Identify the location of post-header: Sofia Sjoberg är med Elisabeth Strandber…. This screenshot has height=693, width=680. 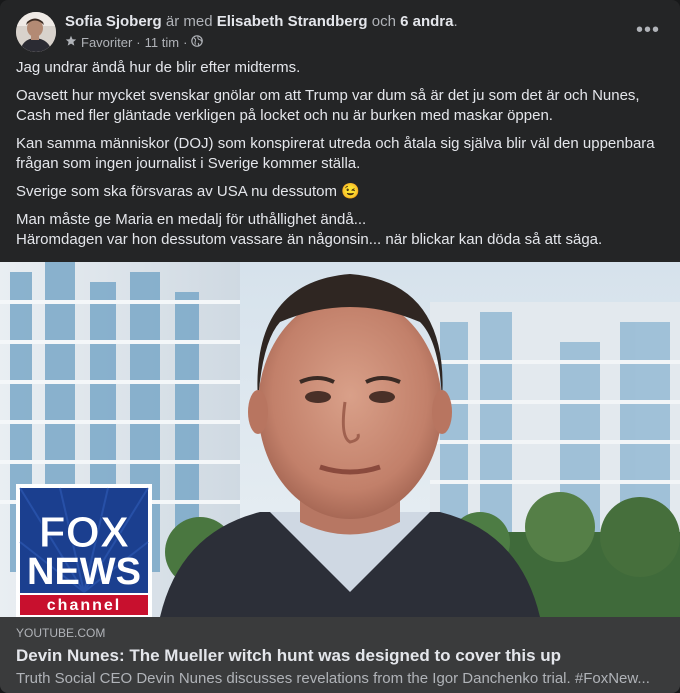
(342, 33).